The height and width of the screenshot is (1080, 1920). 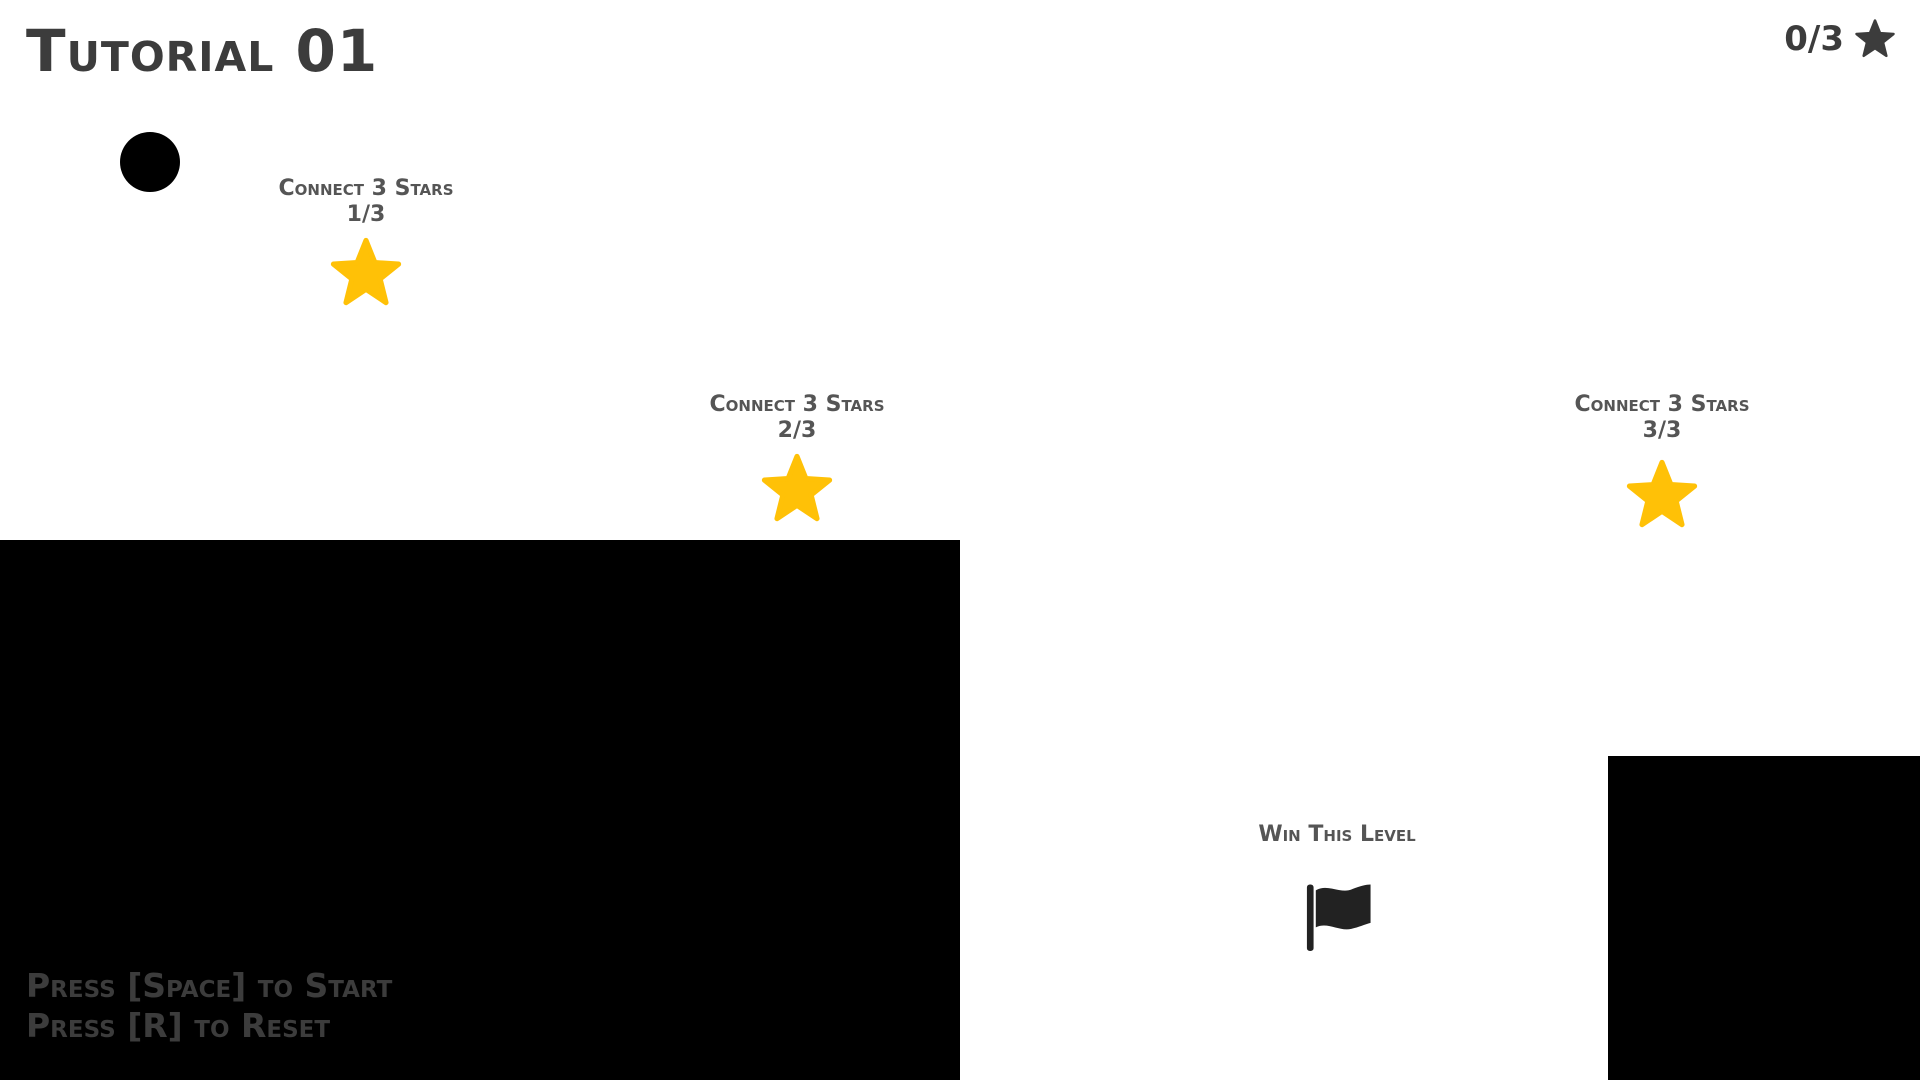 I want to click on star-objective-3: Connect 3 Stars 3/3, so click(x=1662, y=462).